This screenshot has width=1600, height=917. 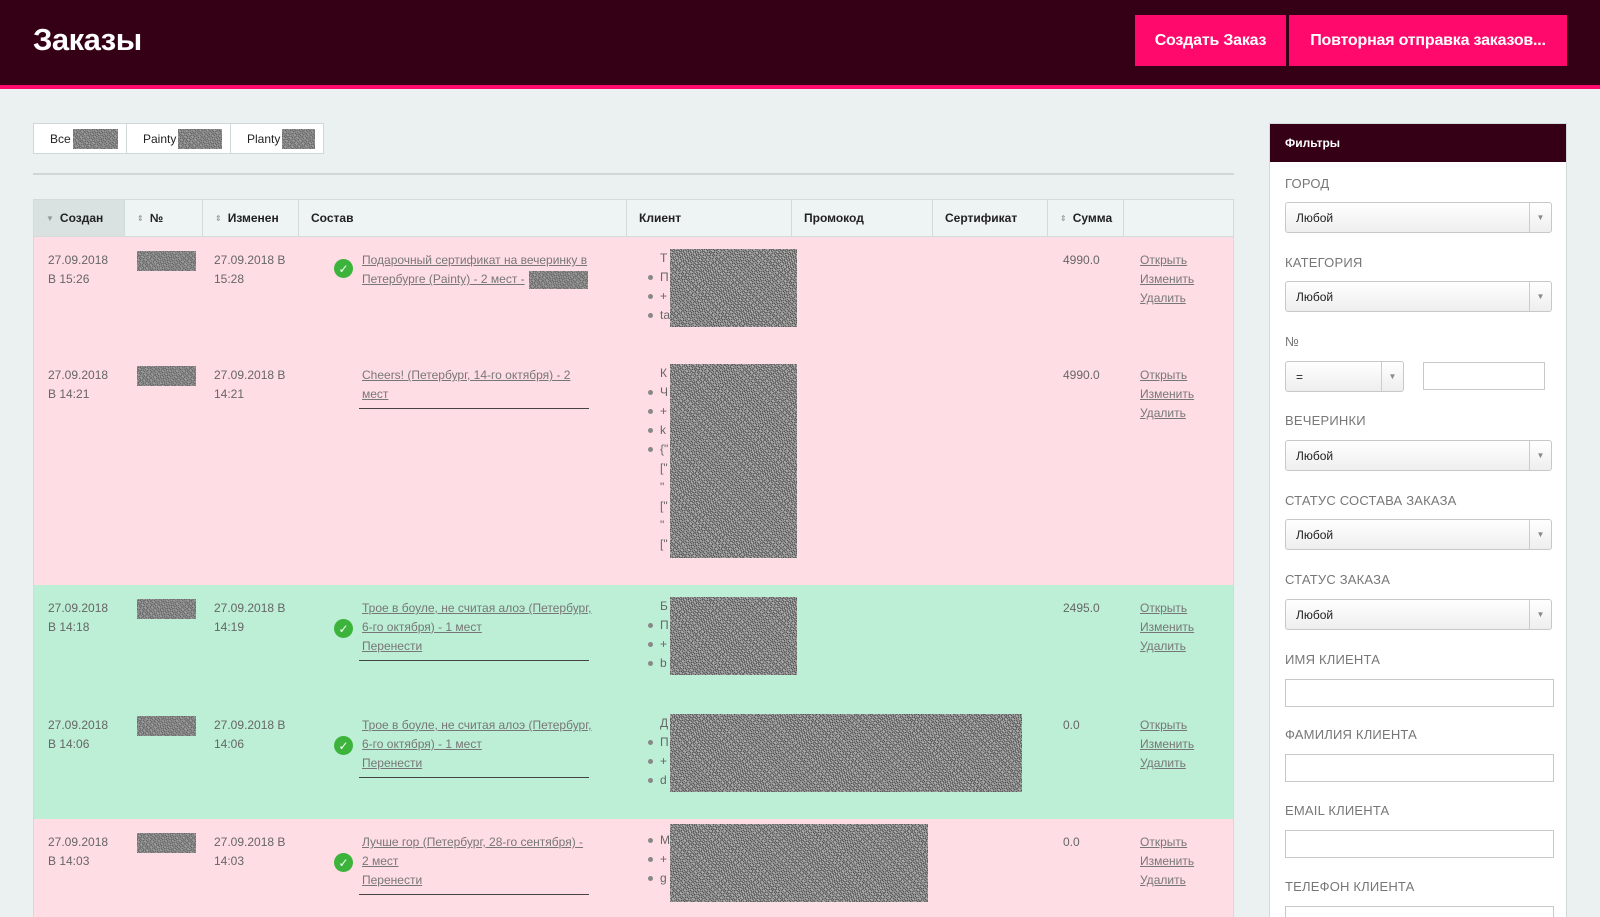 I want to click on client-phone-input, so click(x=1419, y=911).